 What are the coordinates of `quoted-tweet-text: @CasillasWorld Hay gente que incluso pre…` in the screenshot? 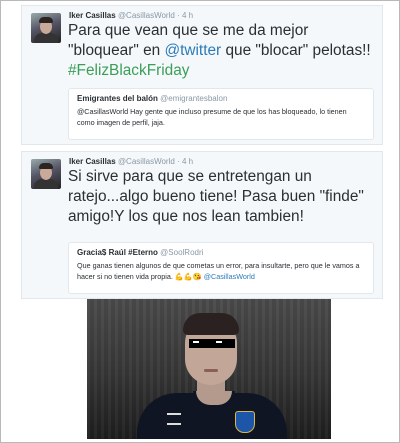 It's located at (212, 117).